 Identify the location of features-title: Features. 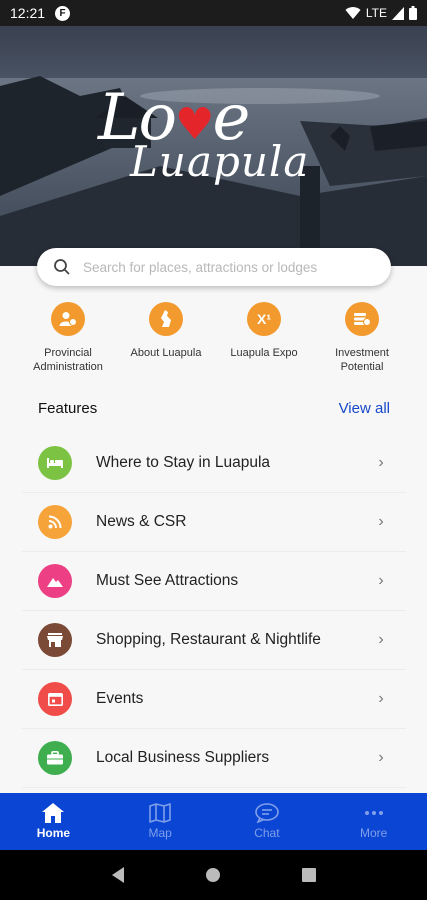
(68, 408).